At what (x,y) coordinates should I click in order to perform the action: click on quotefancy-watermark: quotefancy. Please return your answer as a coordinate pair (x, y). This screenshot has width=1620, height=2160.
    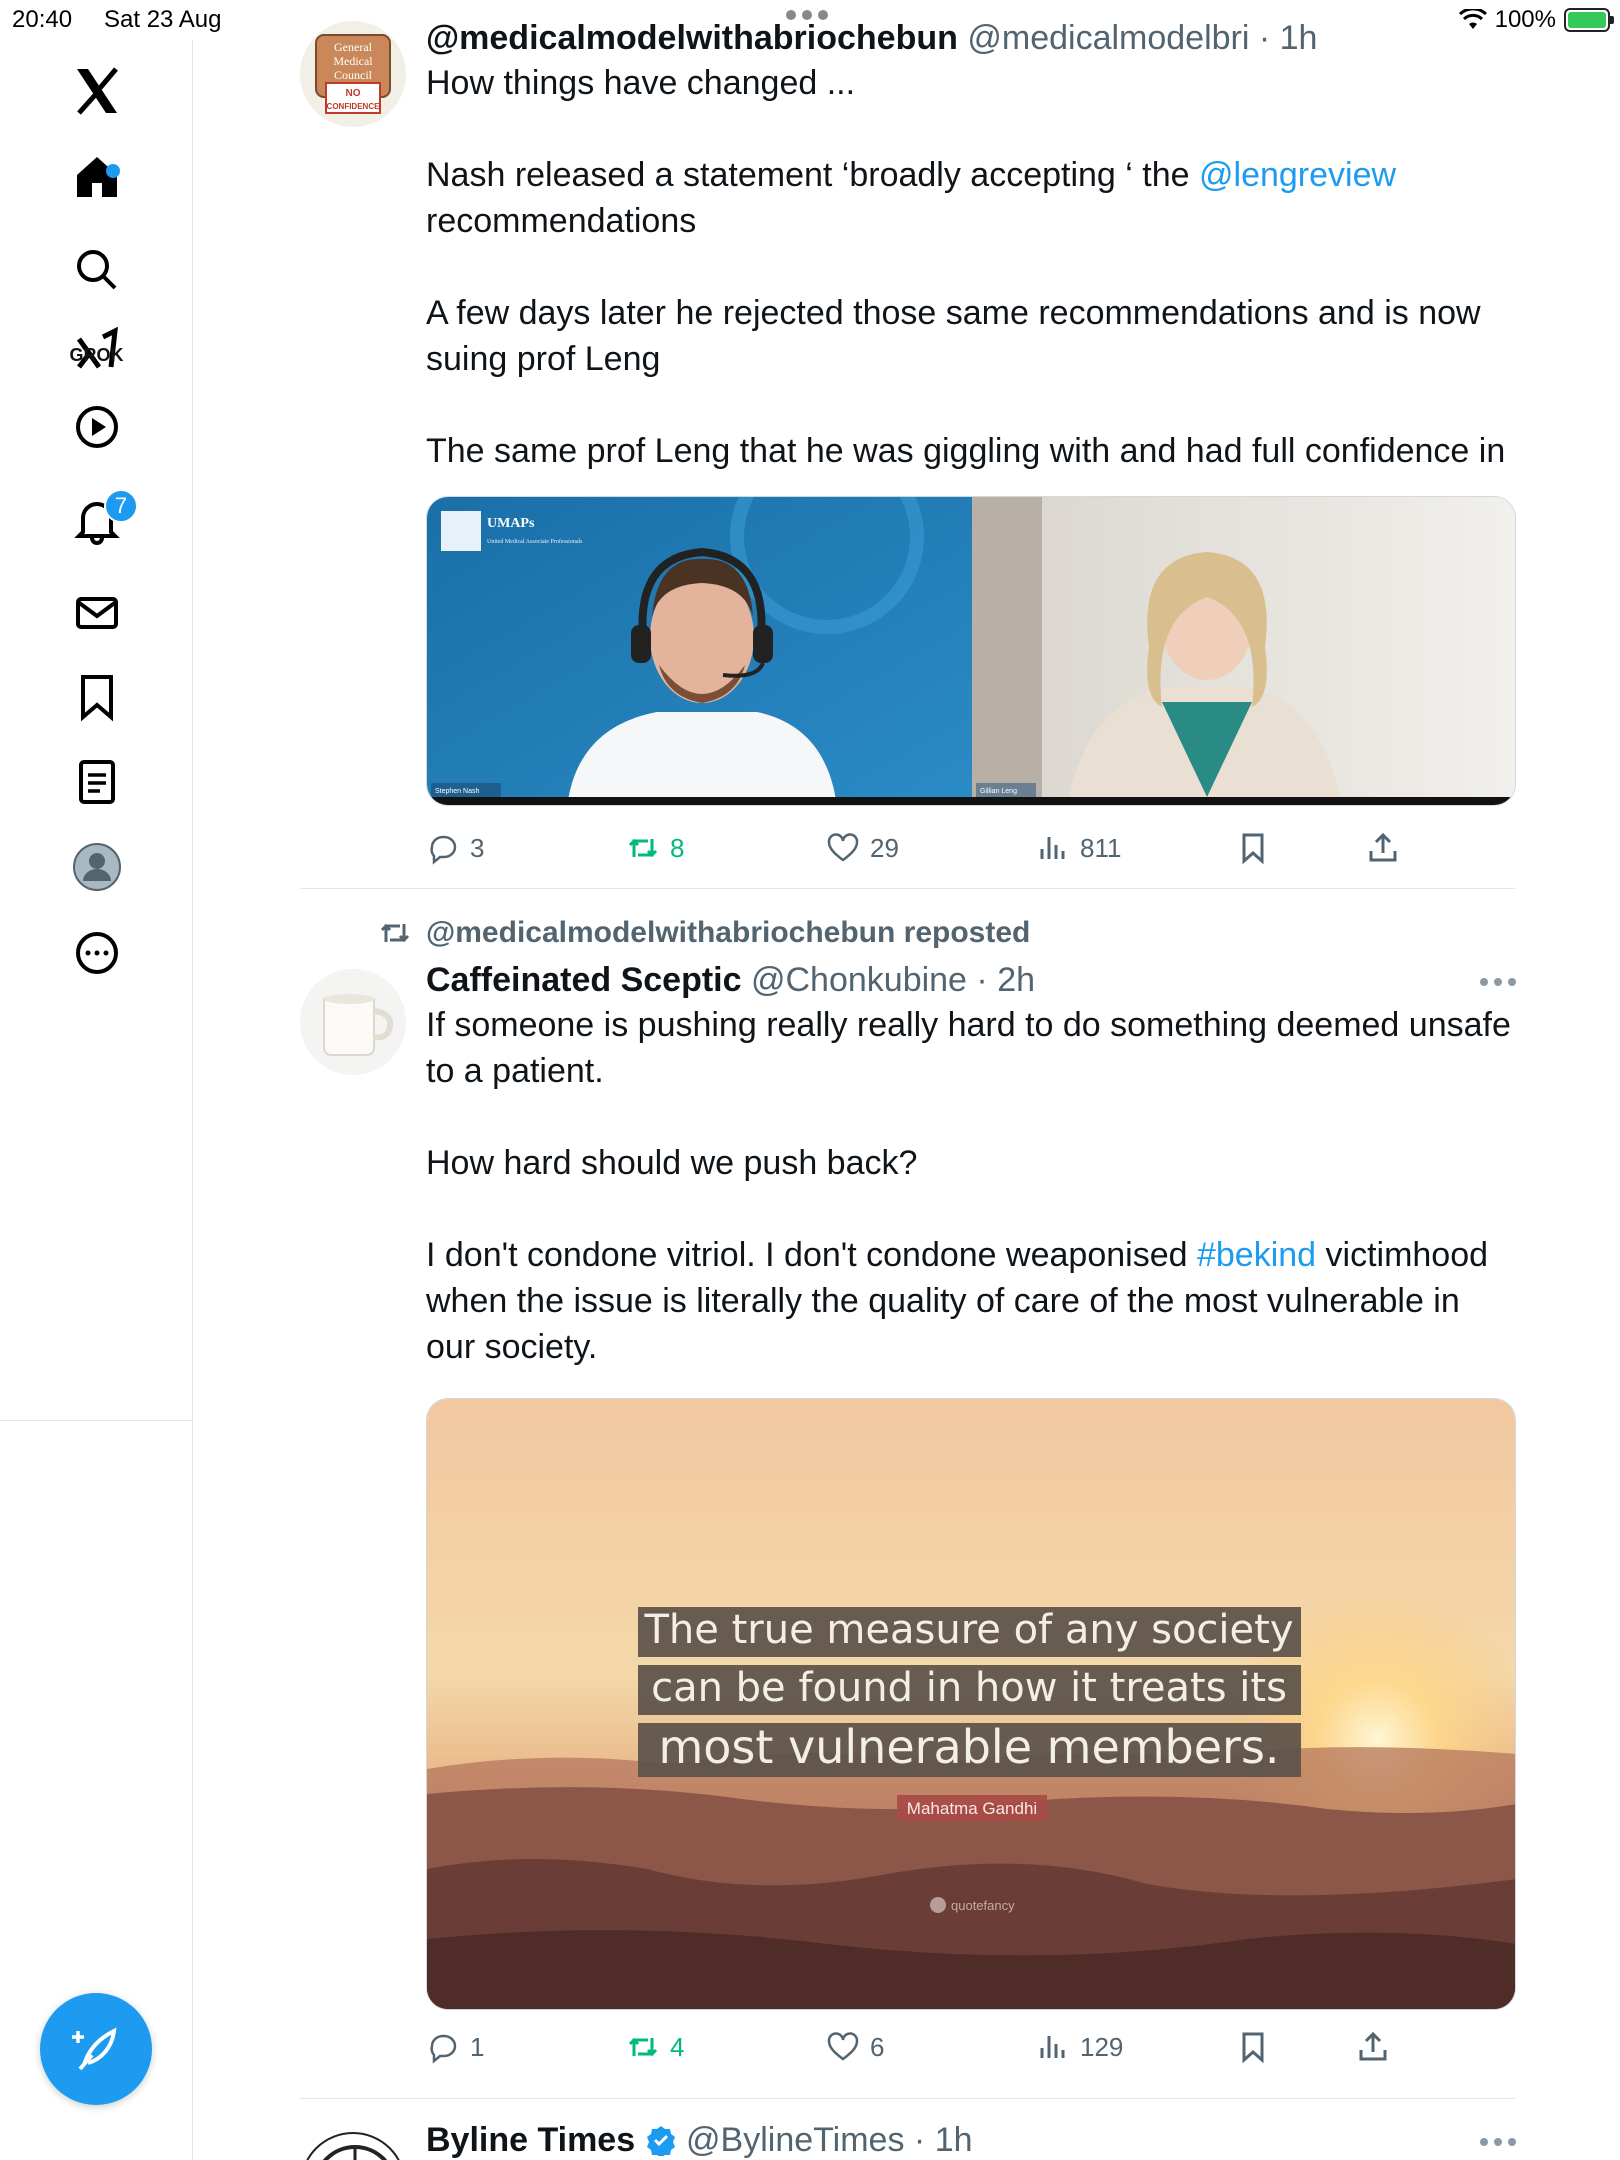
    Looking at the image, I should click on (983, 1905).